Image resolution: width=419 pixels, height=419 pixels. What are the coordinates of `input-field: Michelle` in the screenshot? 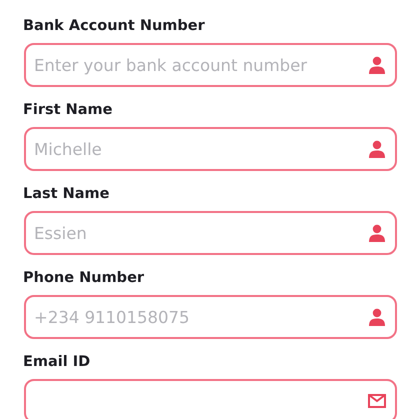 It's located at (210, 149).